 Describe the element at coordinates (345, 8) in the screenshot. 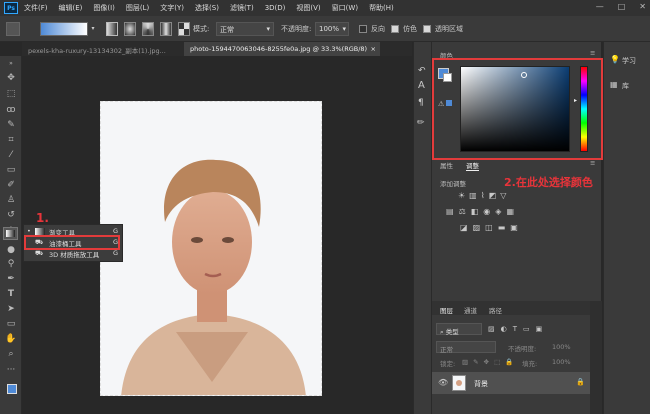

I see `menu-window: 窗口(W)` at that location.